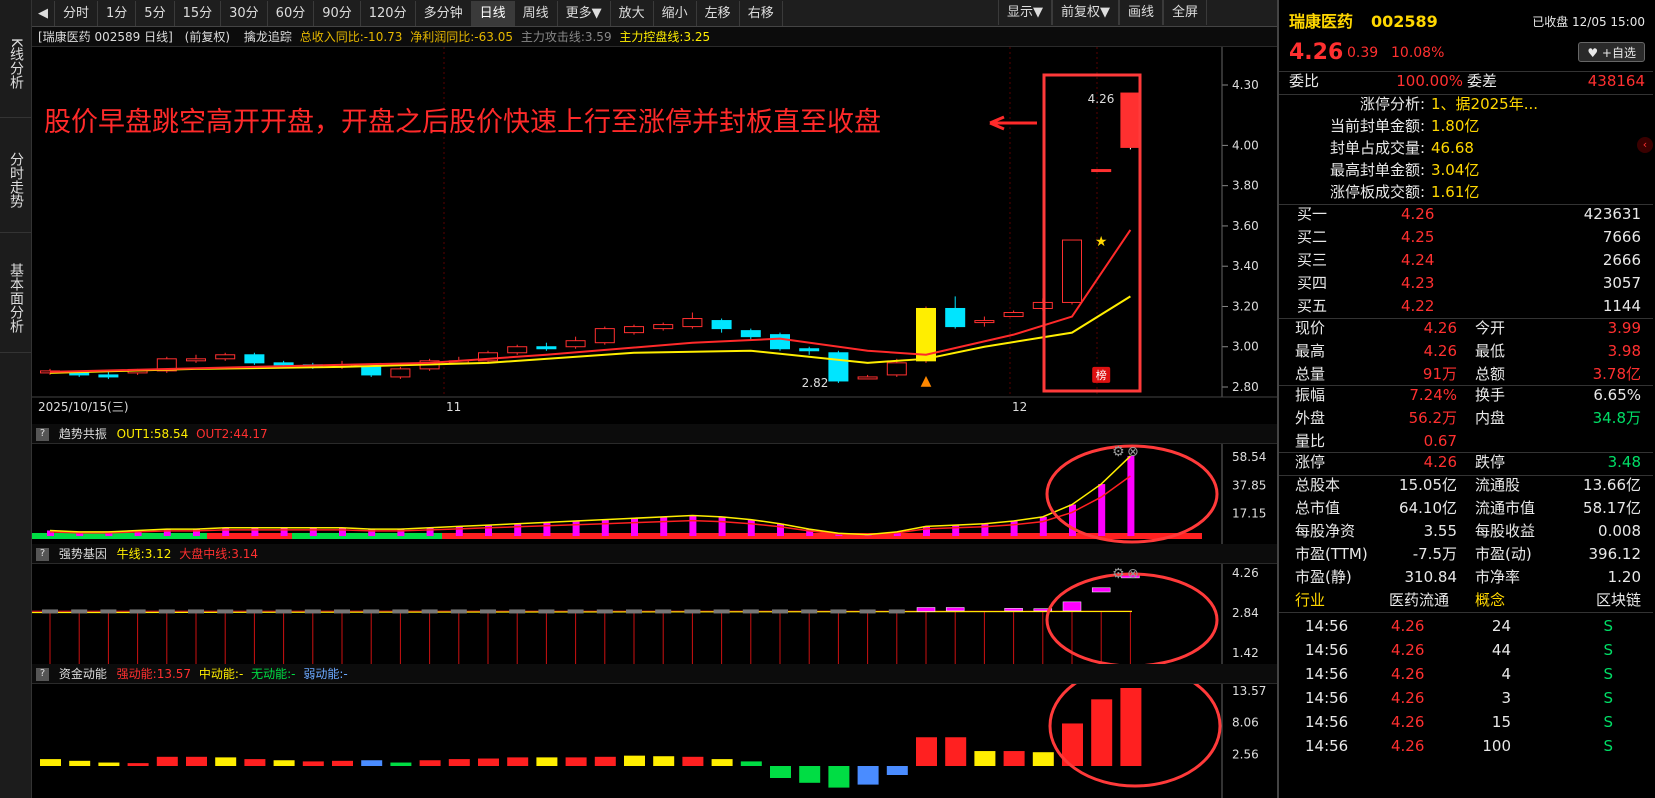  Describe the element at coordinates (1616, 418) in the screenshot. I see `stats2-value2: 34.8万` at that location.